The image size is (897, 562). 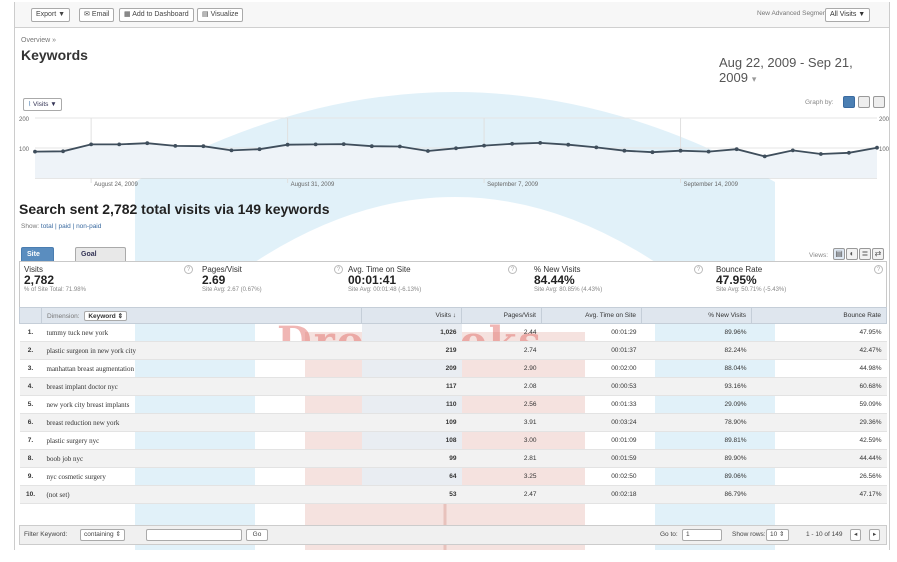 I want to click on segment-select: All Visits ▼, so click(x=848, y=15).